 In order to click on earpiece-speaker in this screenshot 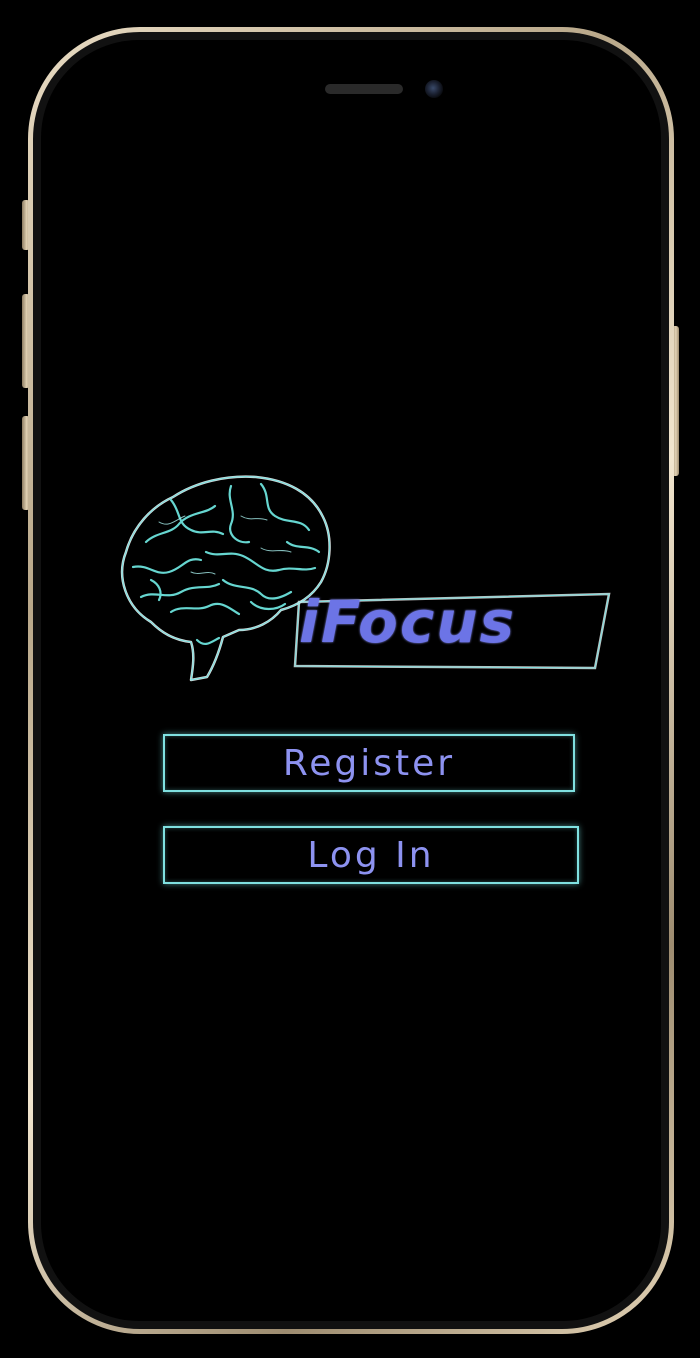, I will do `click(364, 89)`.